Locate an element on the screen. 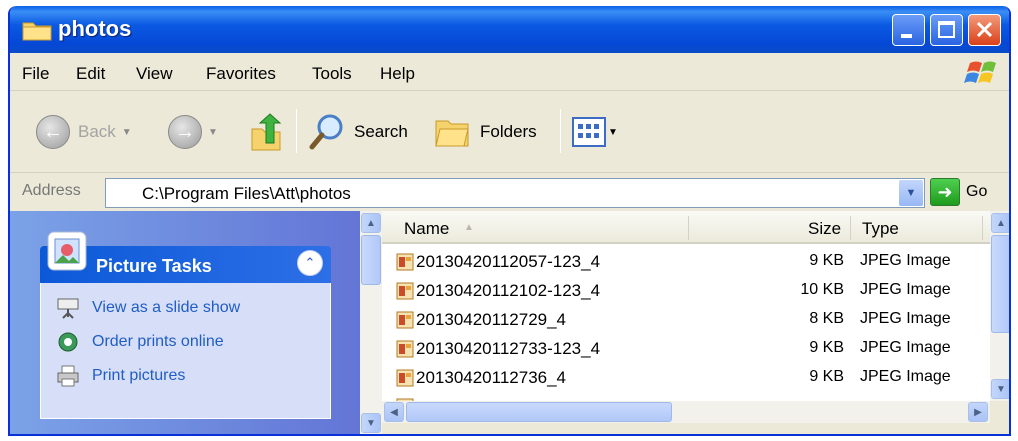 The height and width of the screenshot is (441, 1018). table-row: 20130420112736_4 9 KB JPEG Image is located at coordinates (686, 377).